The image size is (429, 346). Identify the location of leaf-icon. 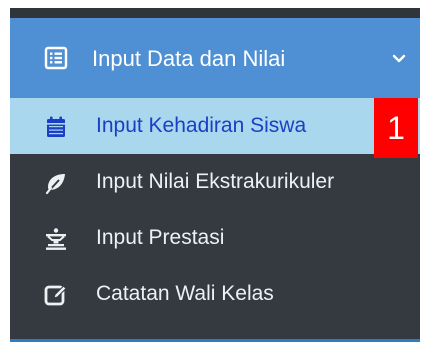
(56, 183).